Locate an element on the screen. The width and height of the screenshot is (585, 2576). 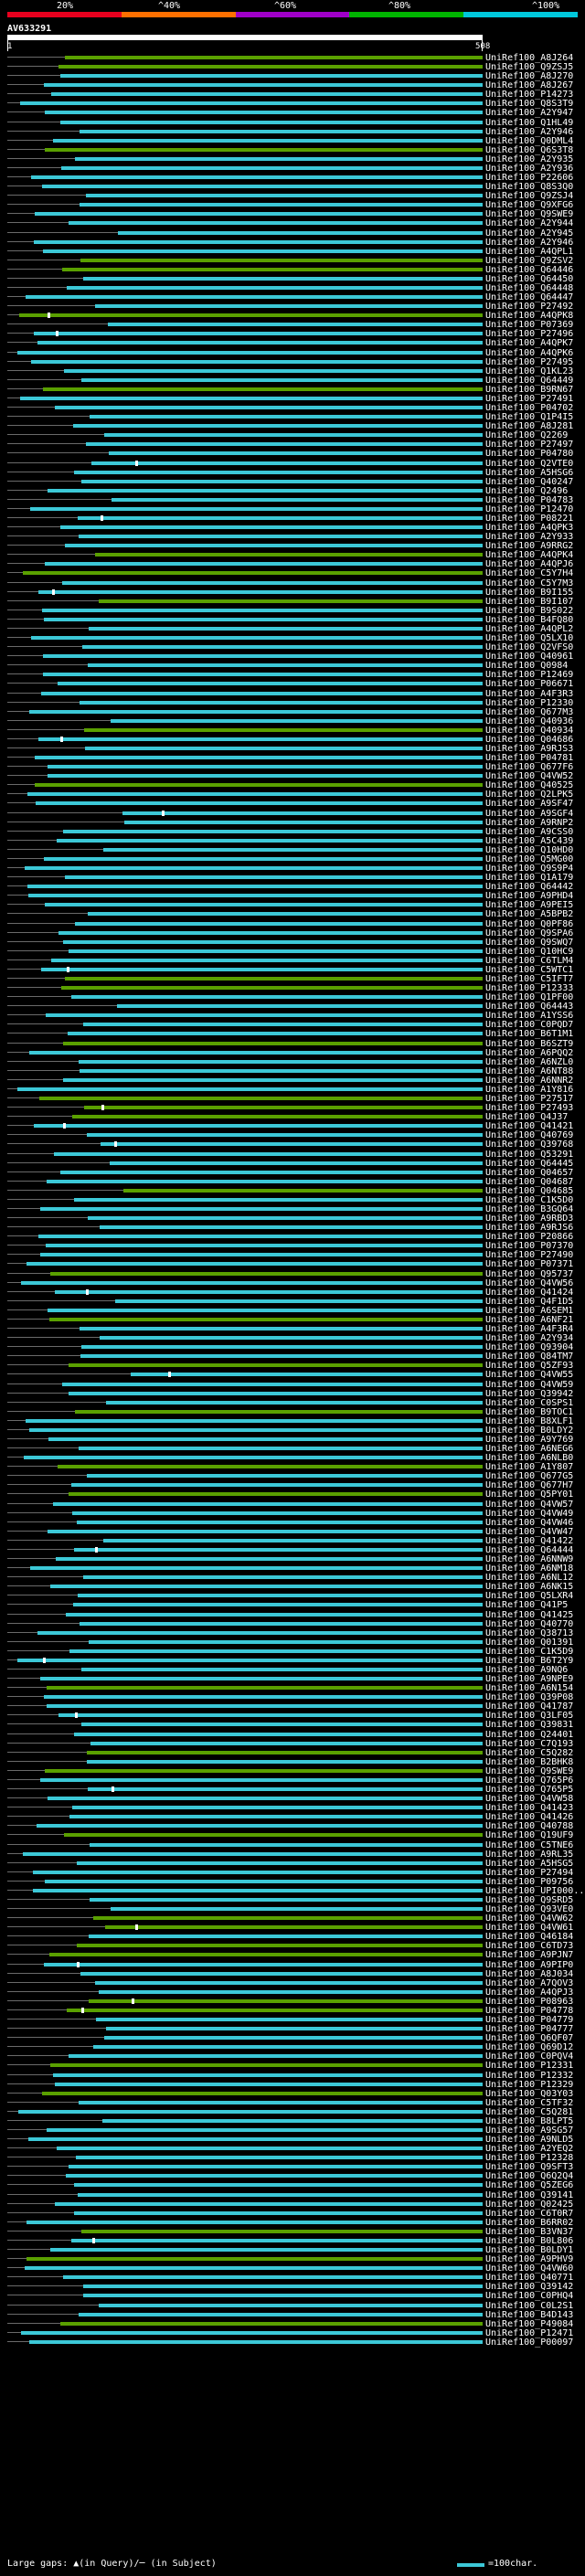
hit-row: UniRef100_P00097 is located at coordinates (293, 2342).